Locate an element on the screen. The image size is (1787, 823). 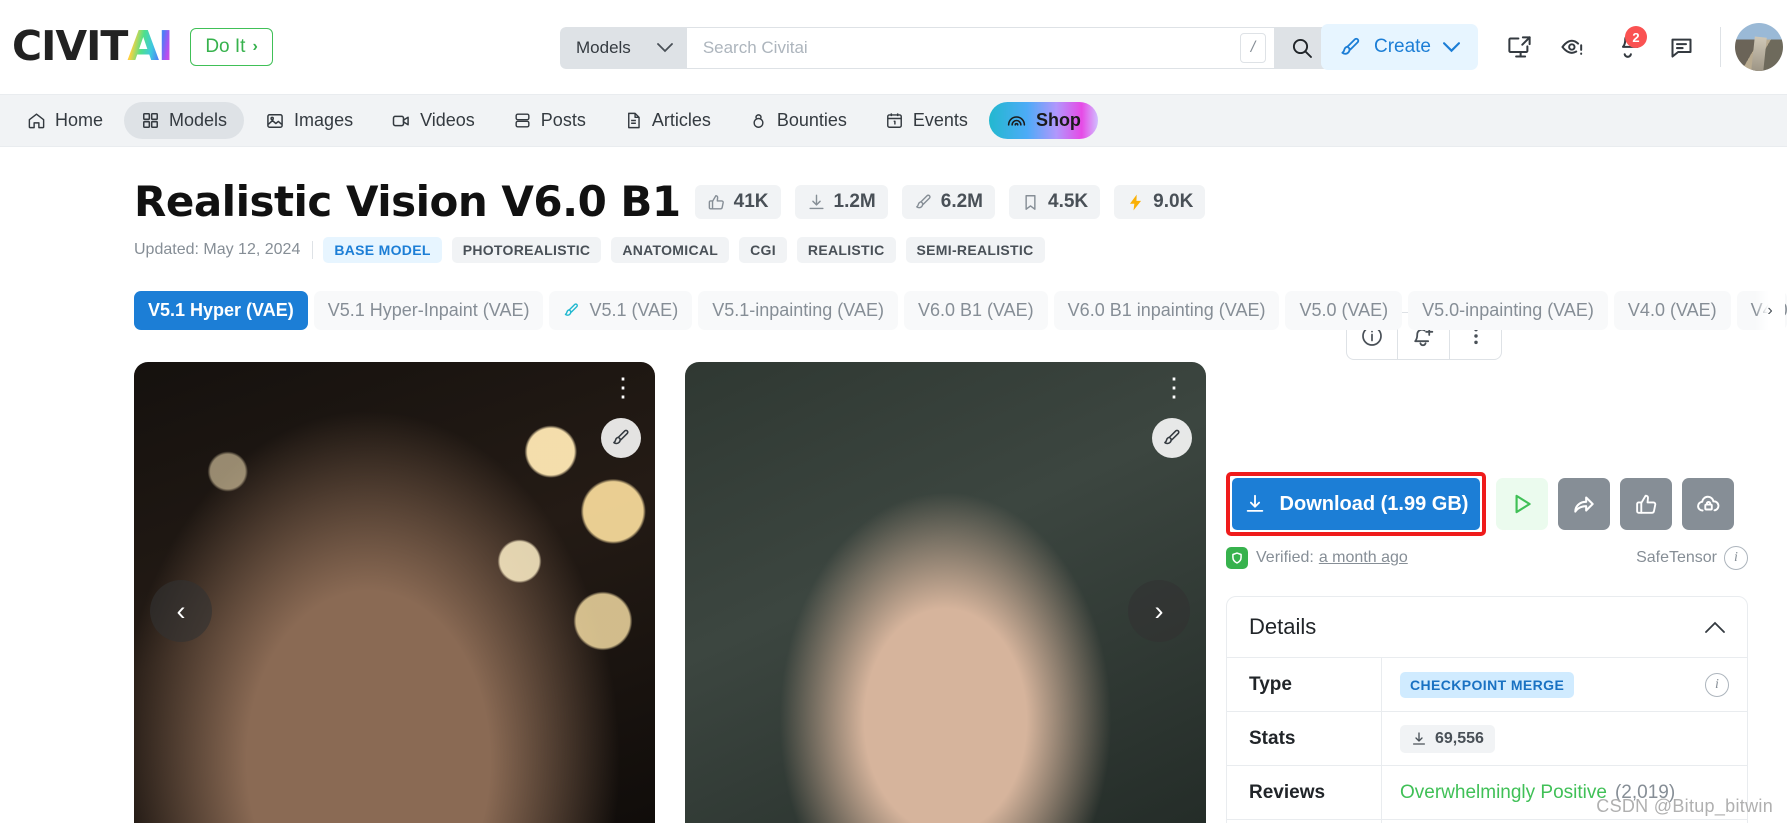
search-shortcut-key: / is located at coordinates (1253, 48).